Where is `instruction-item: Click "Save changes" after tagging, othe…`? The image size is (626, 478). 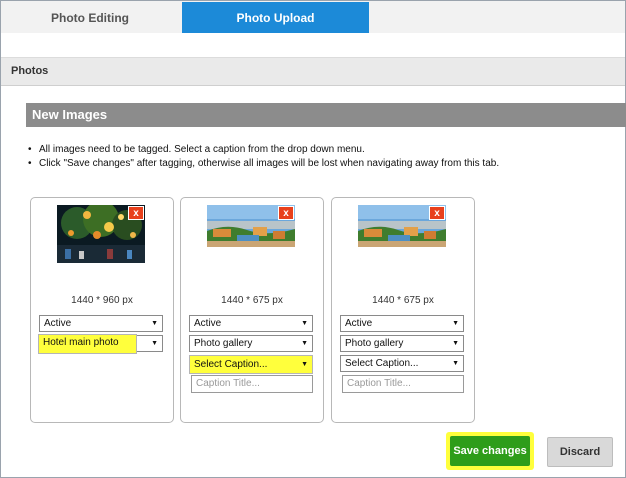 instruction-item: Click "Save changes" after tagging, othe… is located at coordinates (326, 164).